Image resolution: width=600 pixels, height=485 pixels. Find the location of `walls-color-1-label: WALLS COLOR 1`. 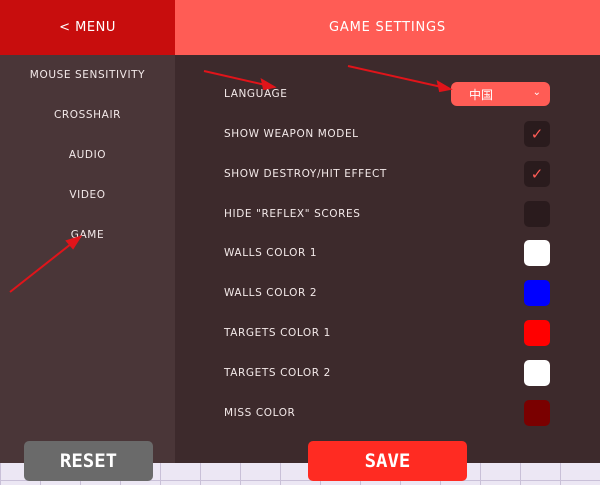

walls-color-1-label: WALLS COLOR 1 is located at coordinates (271, 253).